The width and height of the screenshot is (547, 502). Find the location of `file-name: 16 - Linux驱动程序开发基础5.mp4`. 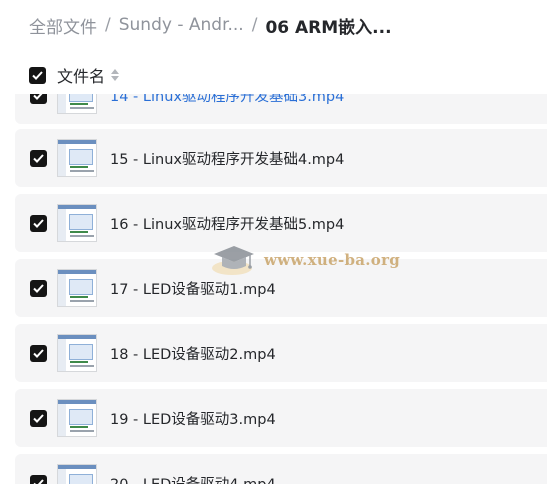

file-name: 16 - Linux驱动程序开发基础5.mp4 is located at coordinates (227, 223).